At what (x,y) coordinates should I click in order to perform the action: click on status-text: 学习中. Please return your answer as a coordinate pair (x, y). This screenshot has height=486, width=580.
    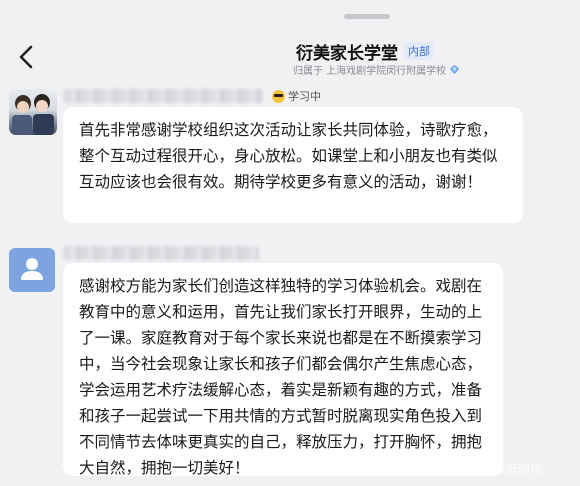
    Looking at the image, I should click on (304, 96).